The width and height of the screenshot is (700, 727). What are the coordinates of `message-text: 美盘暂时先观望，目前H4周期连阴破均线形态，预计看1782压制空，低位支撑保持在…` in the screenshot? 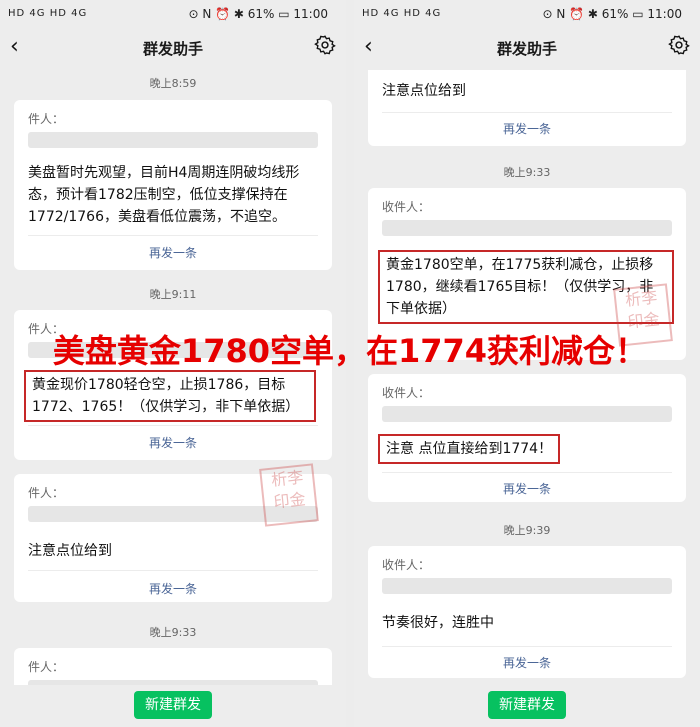 It's located at (164, 195).